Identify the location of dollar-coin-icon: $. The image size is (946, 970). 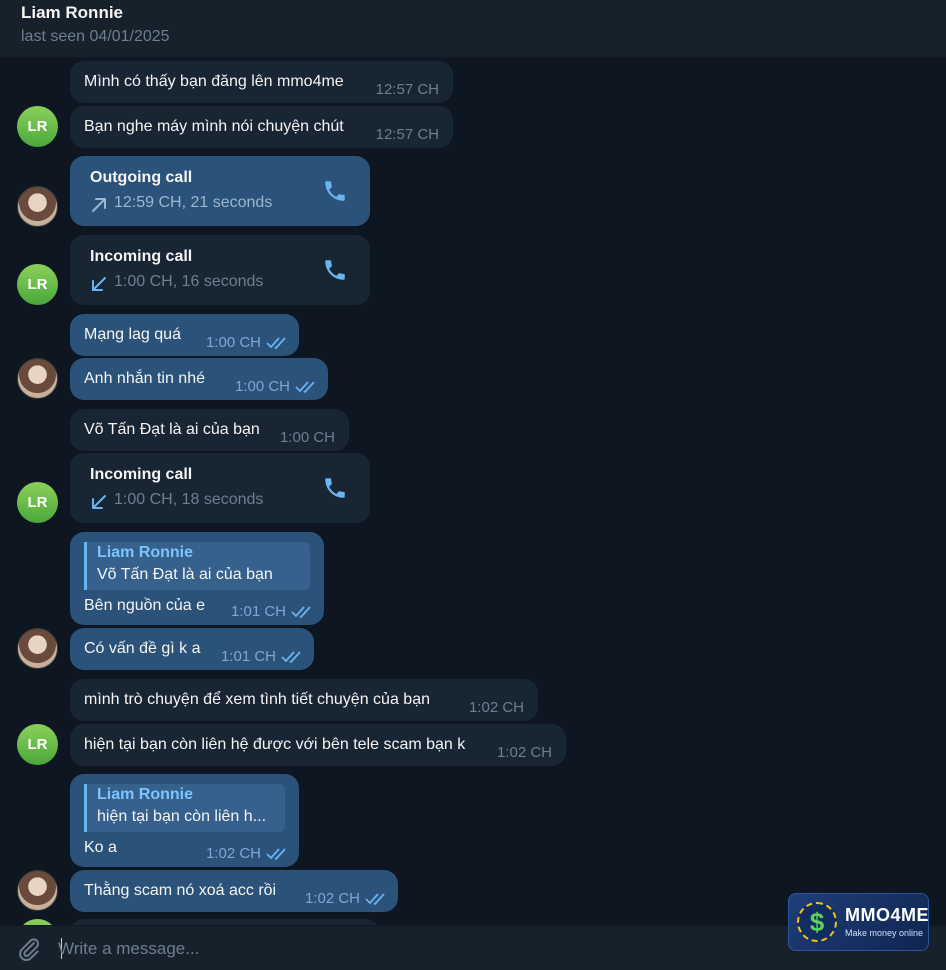
(817, 922).